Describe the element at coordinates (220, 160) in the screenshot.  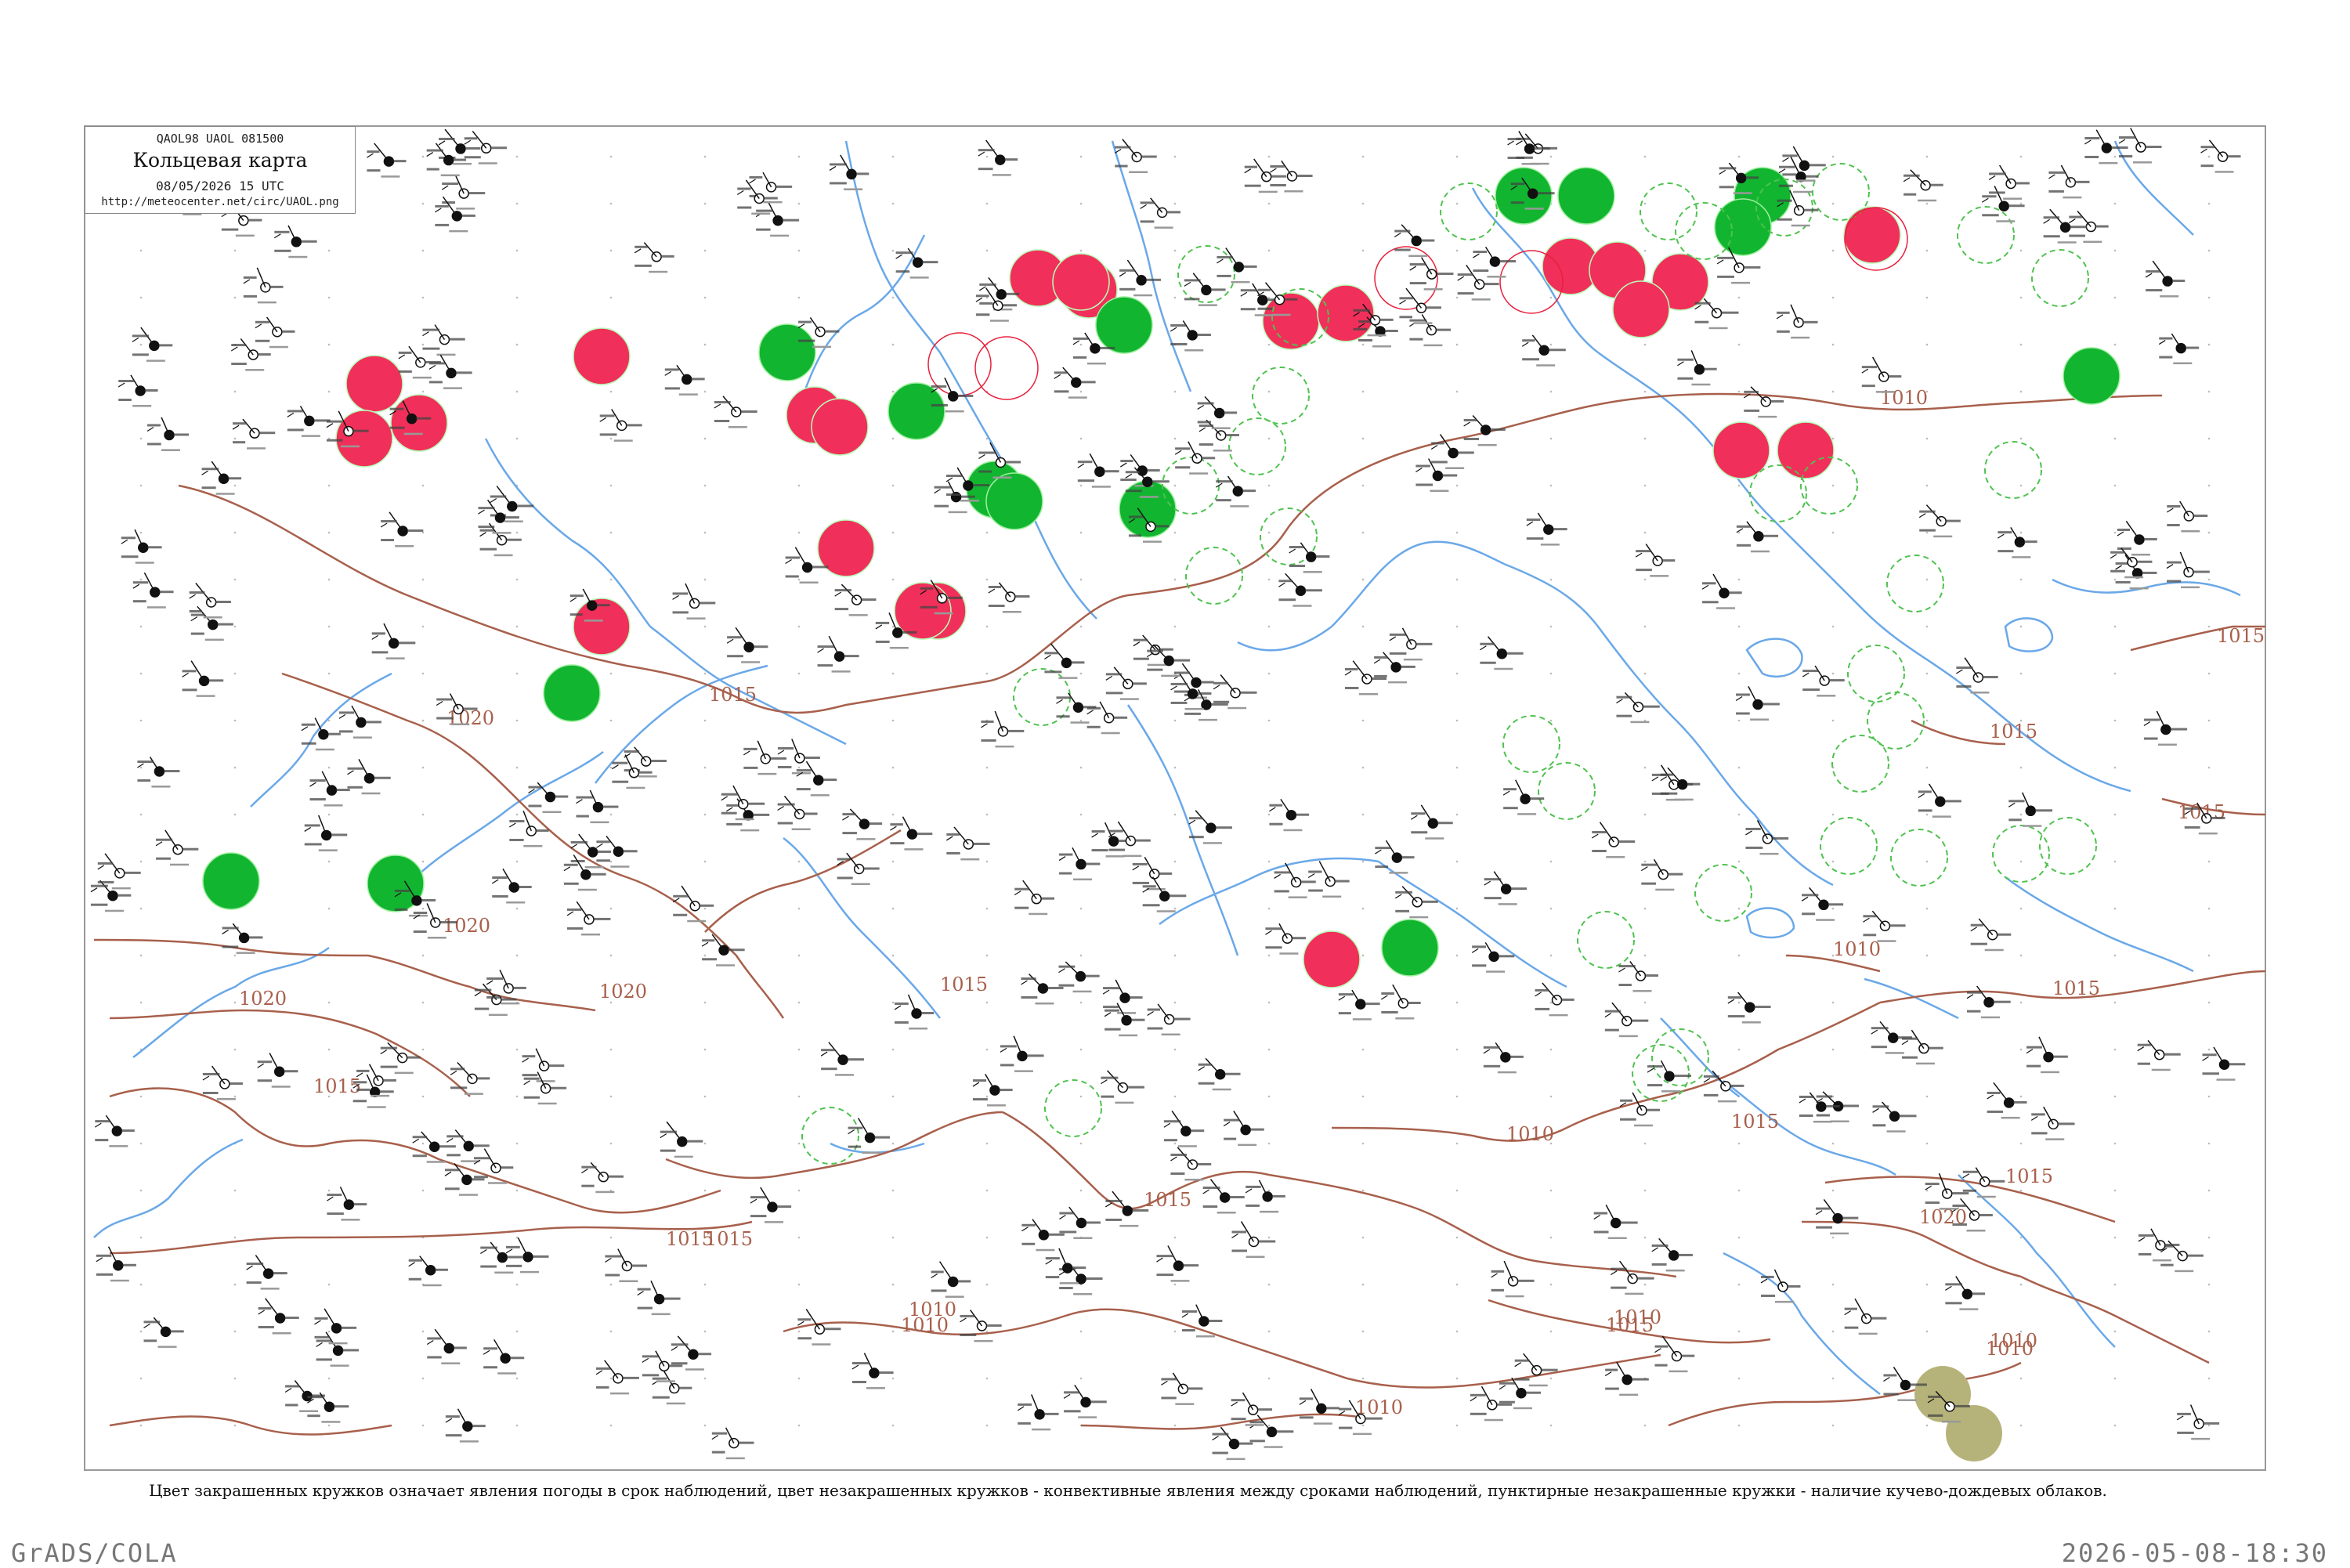
I see `legend-title: Кольцевая карта` at that location.